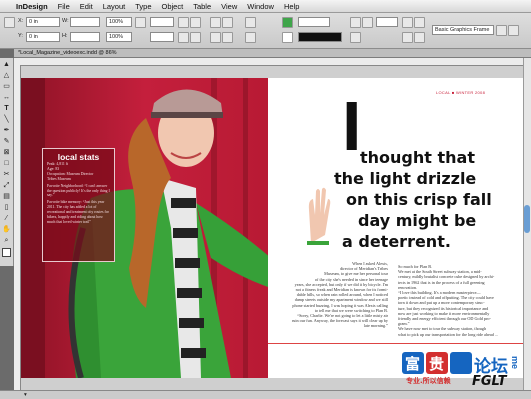 This screenshot has height=399, width=531. Describe the element at coordinates (319, 216) in the screenshot. I see `raised-hand-image` at that location.